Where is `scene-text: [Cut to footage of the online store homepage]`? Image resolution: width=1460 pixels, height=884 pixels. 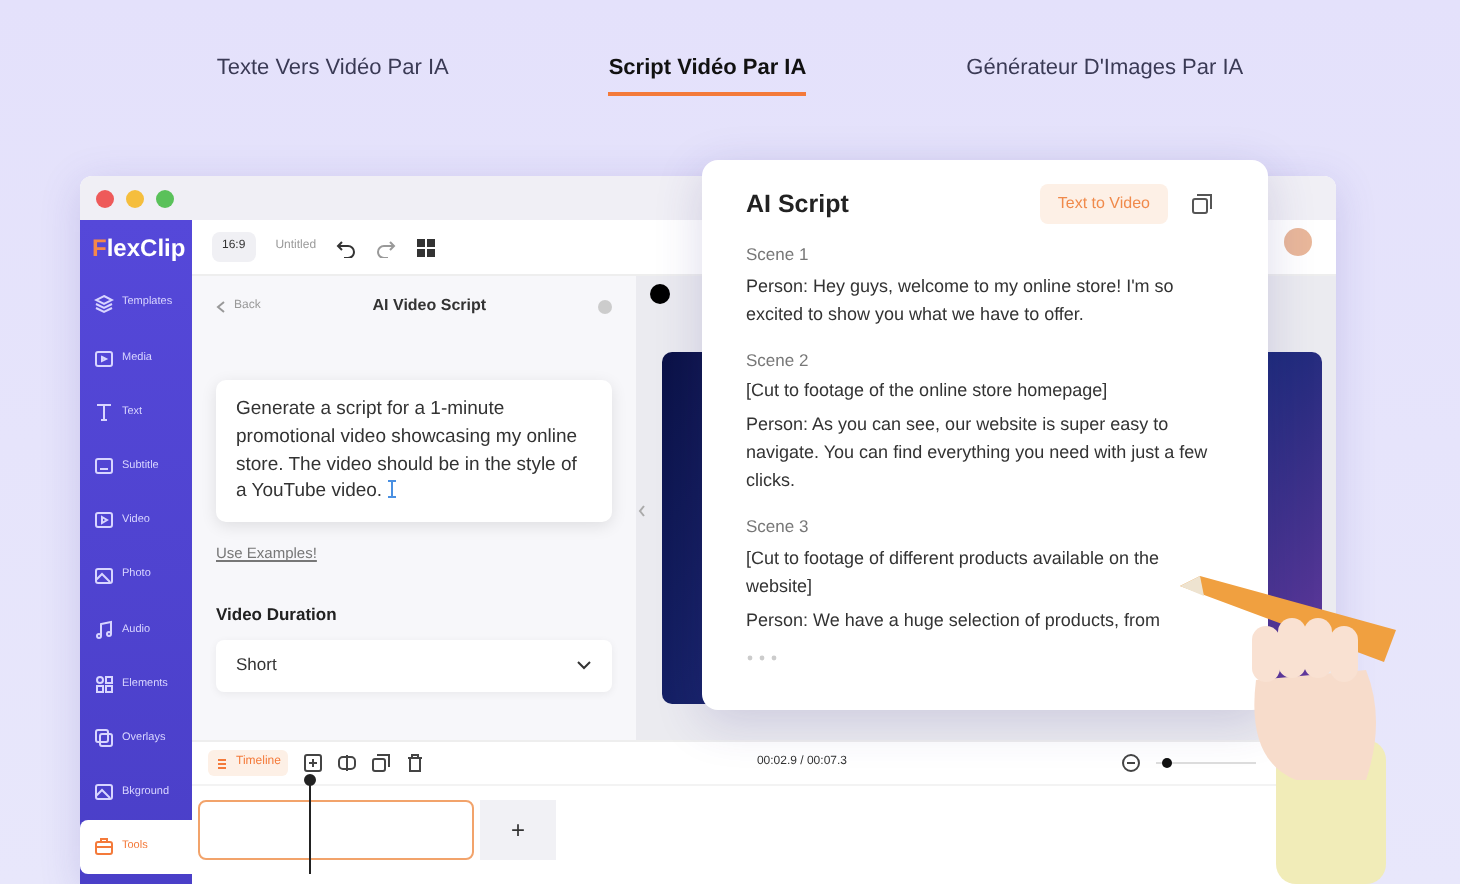
scene-text: [Cut to footage of the online store homepage] is located at coordinates (928, 391).